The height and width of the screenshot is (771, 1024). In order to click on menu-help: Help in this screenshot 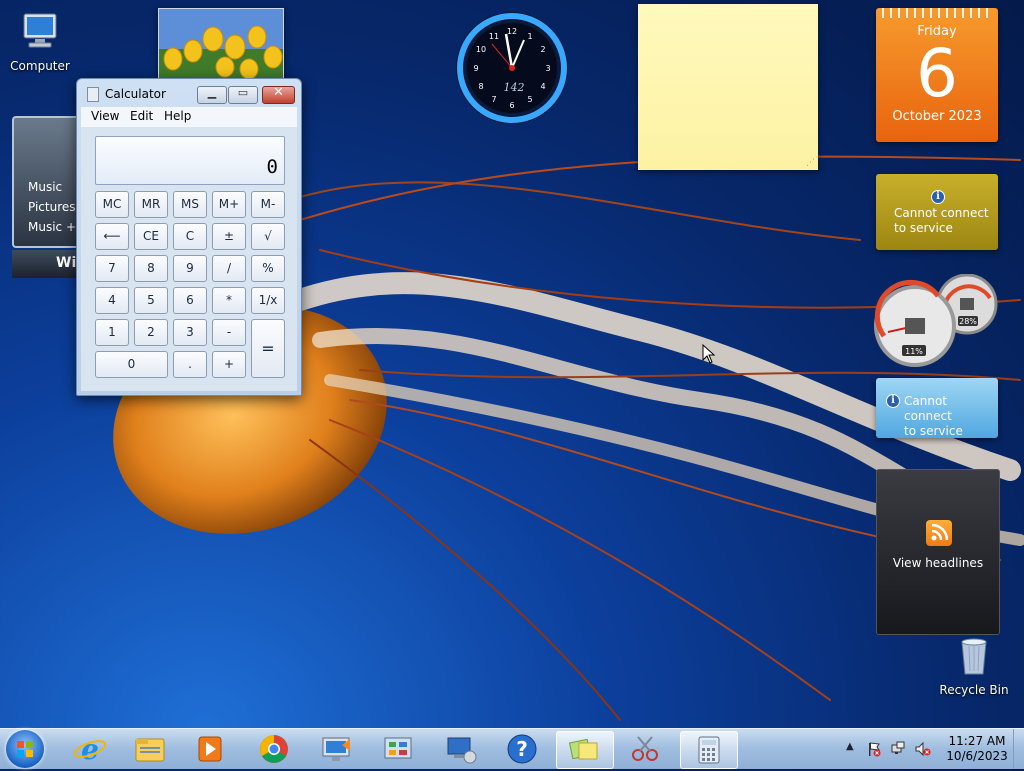, I will do `click(177, 116)`.